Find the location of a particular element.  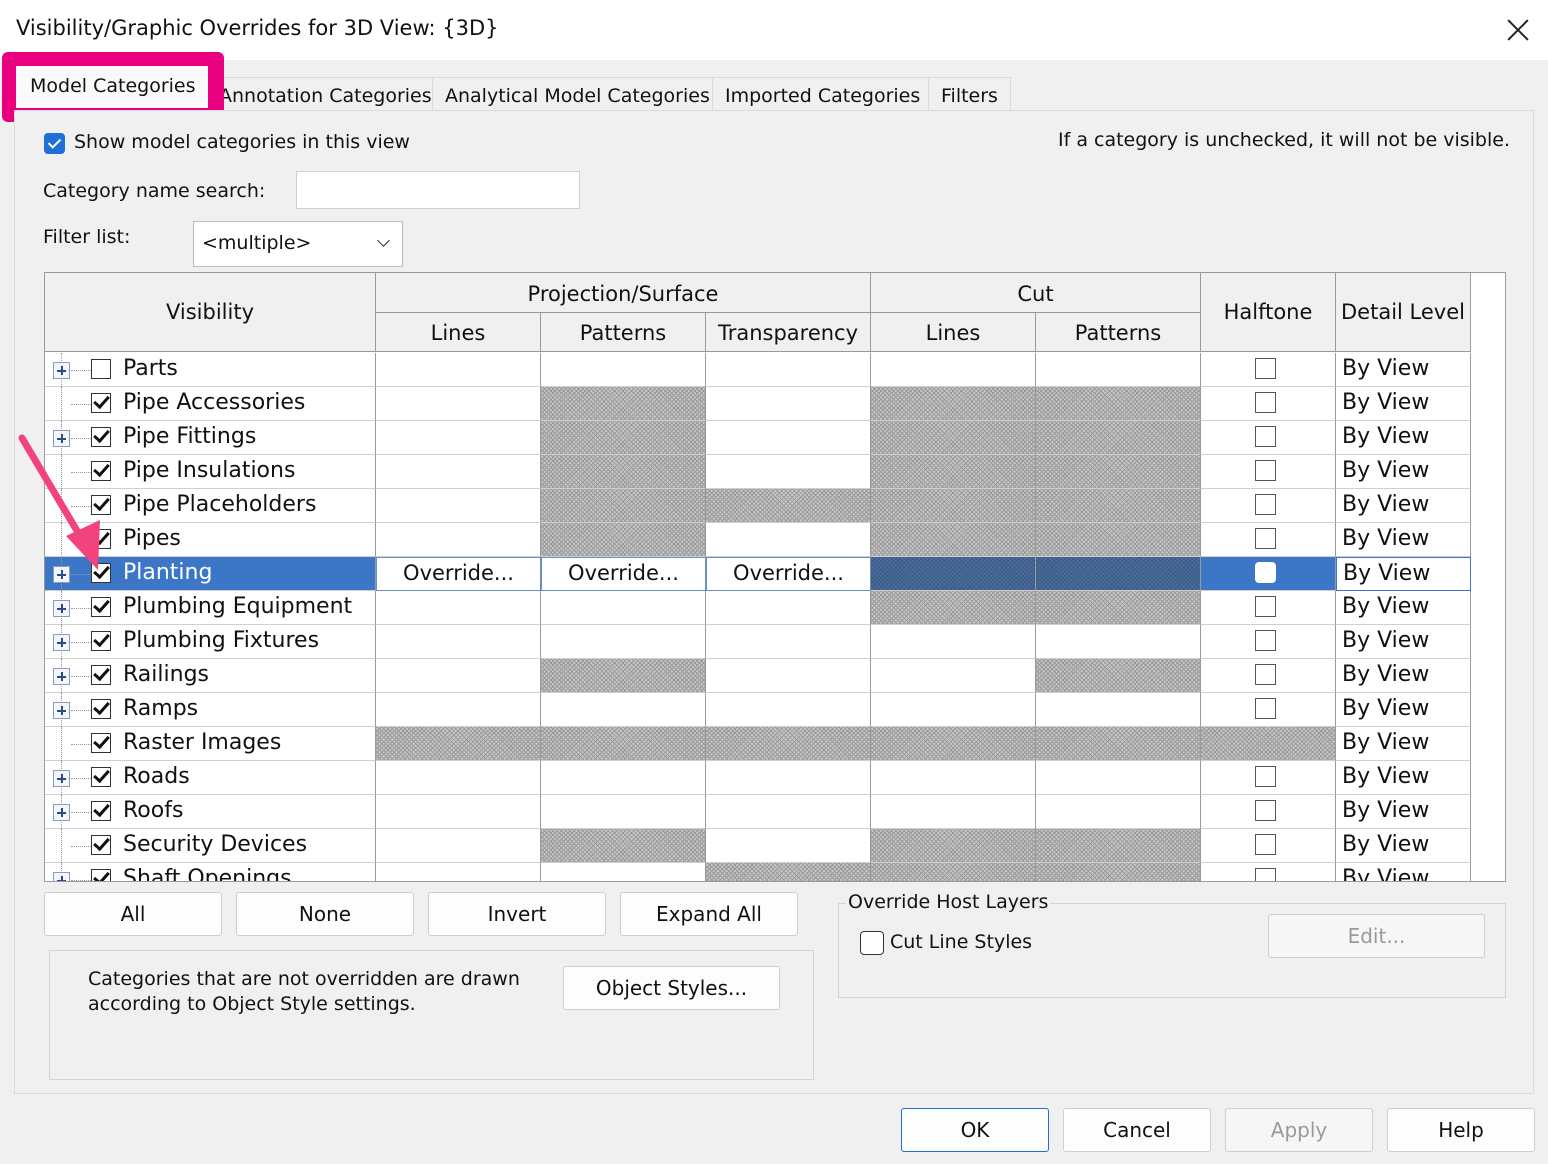

header-halftone: Halftone is located at coordinates (1268, 312).